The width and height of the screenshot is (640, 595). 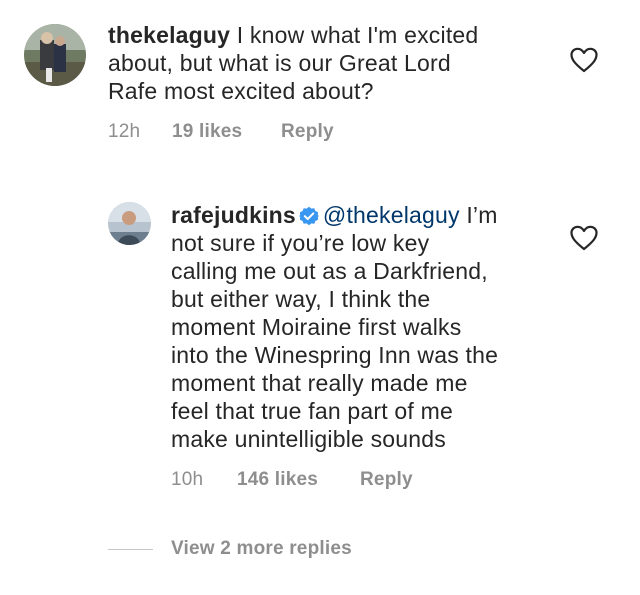 I want to click on reply-text-line: feel that true fan part of me, so click(x=312, y=411).